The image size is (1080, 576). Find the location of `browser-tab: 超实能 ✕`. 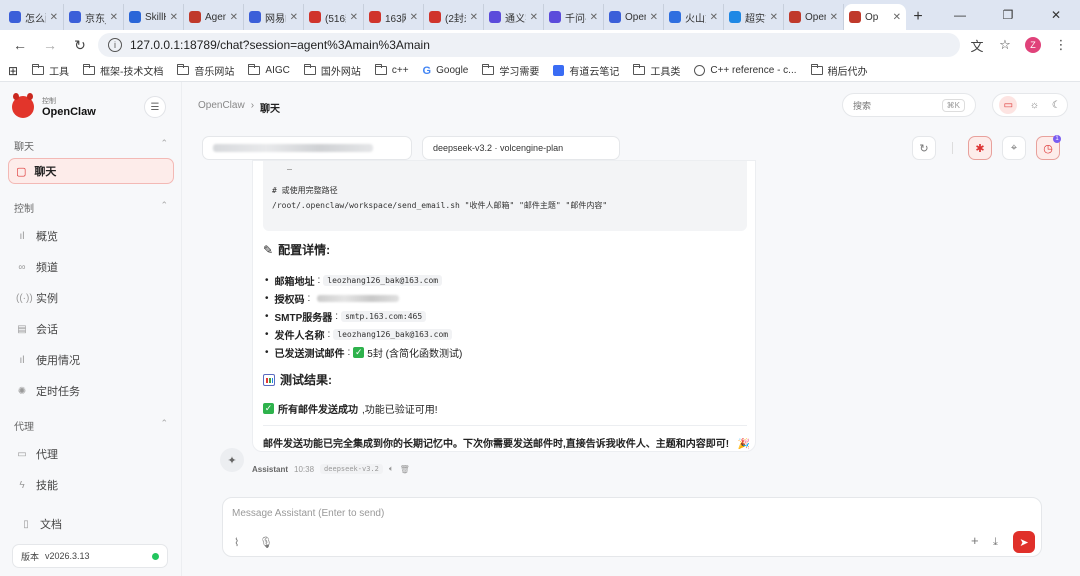

browser-tab: 超实能 ✕ is located at coordinates (754, 17).